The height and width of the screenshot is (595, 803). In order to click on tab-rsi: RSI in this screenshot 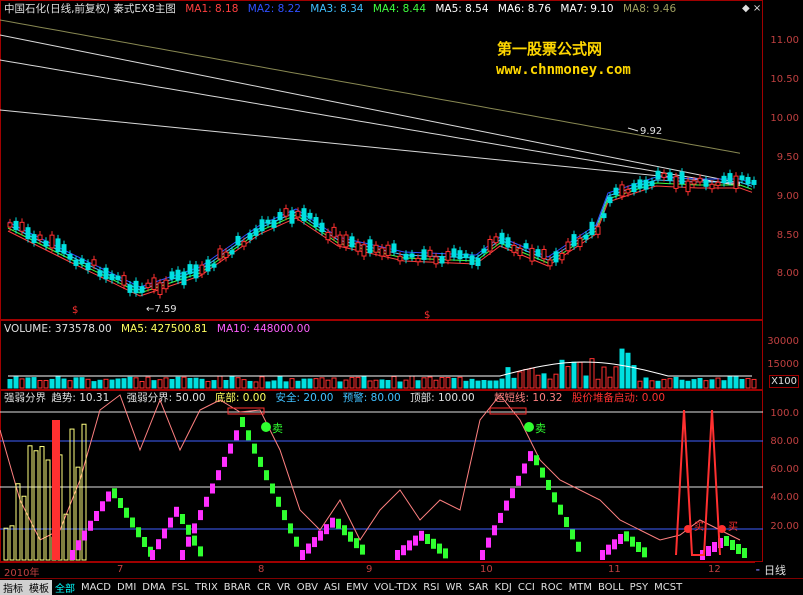, I will do `click(431, 587)`.